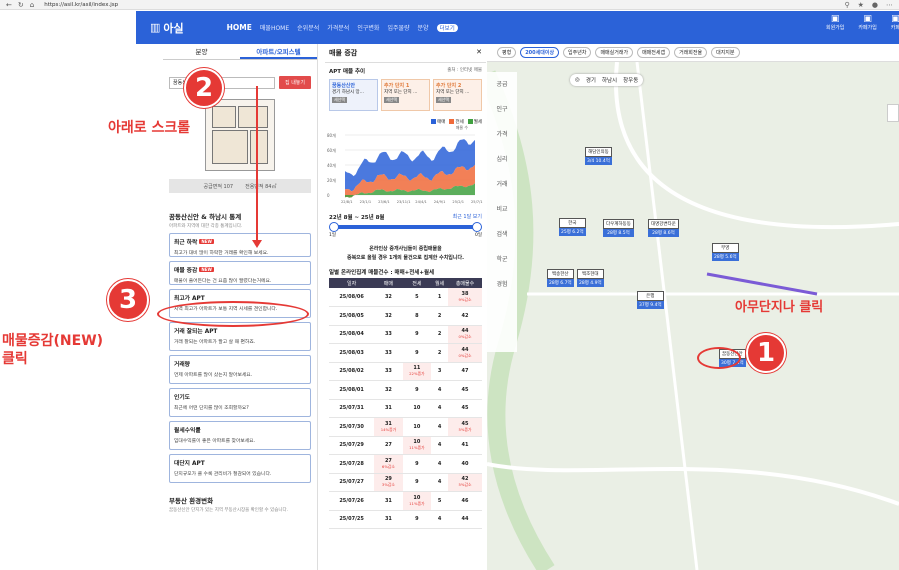 This screenshot has height=570, width=899. Describe the element at coordinates (240, 435) in the screenshot. I see `stat-card: 월세수익률 임대수익률이 좋은 아파트를 찾아보세요.` at that location.